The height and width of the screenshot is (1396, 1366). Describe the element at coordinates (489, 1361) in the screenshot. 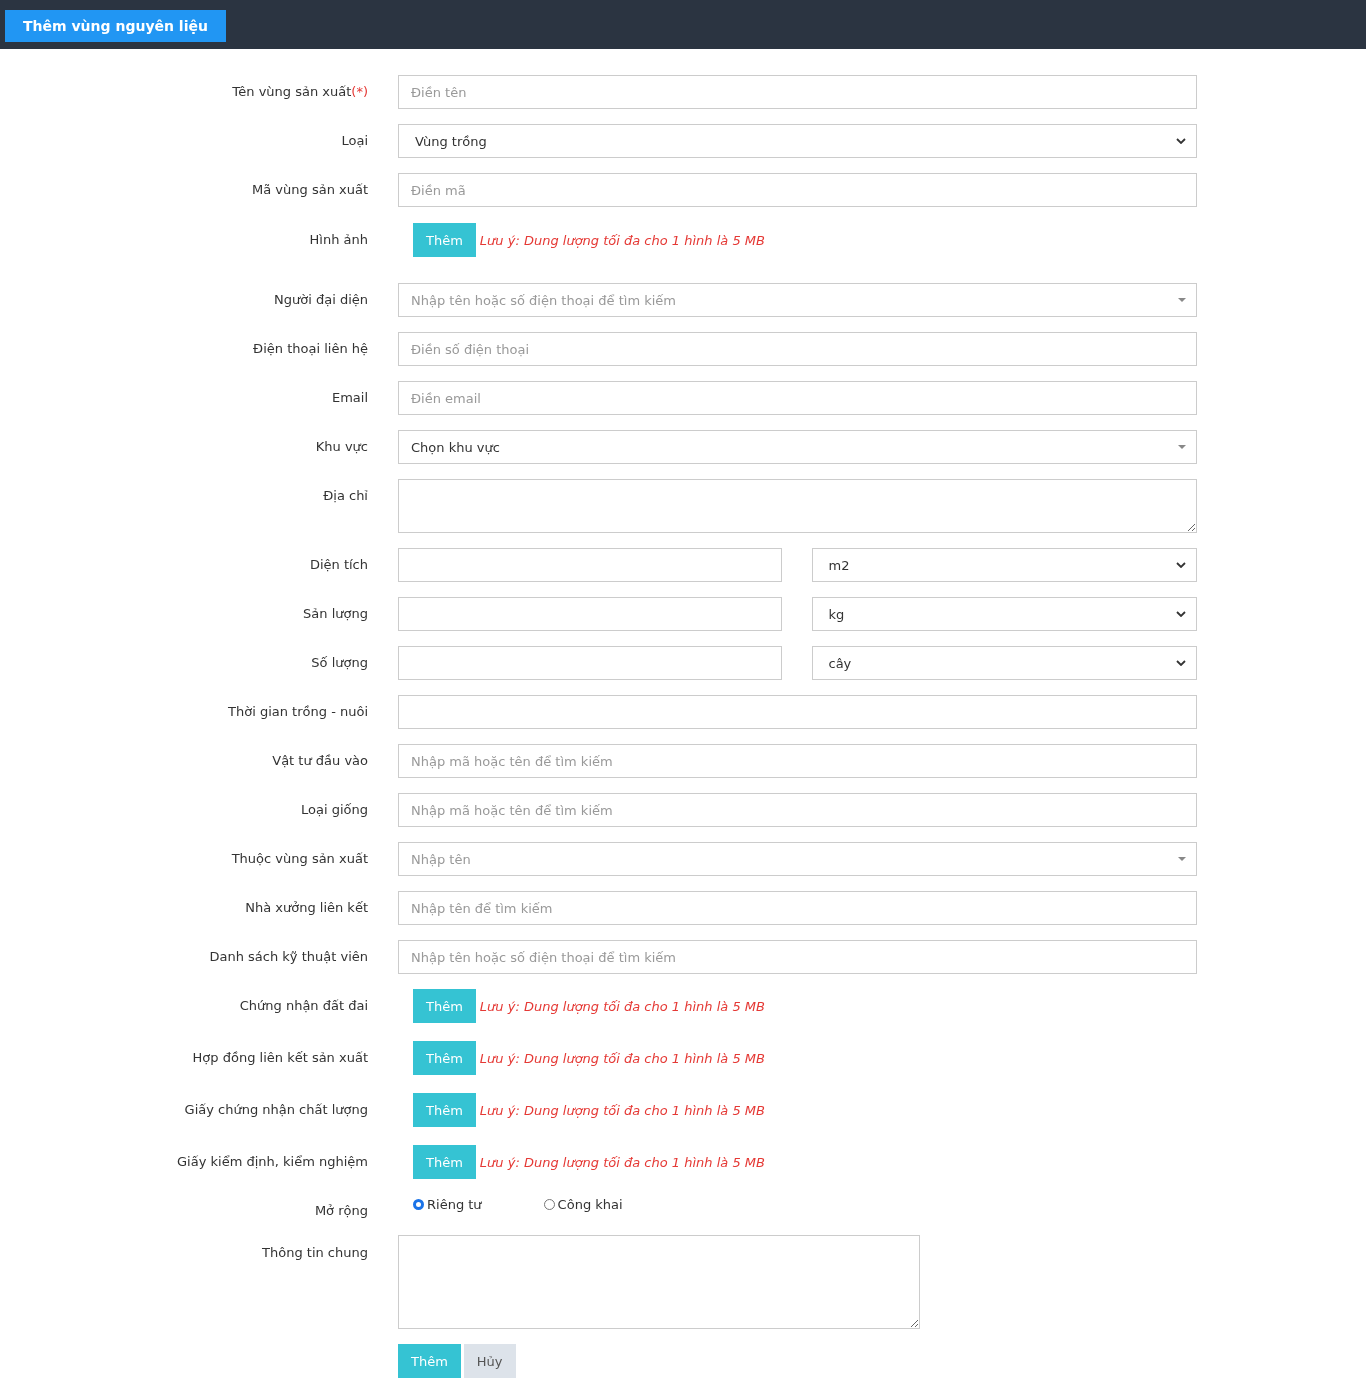

I see `cancel-button: Hủy` at that location.